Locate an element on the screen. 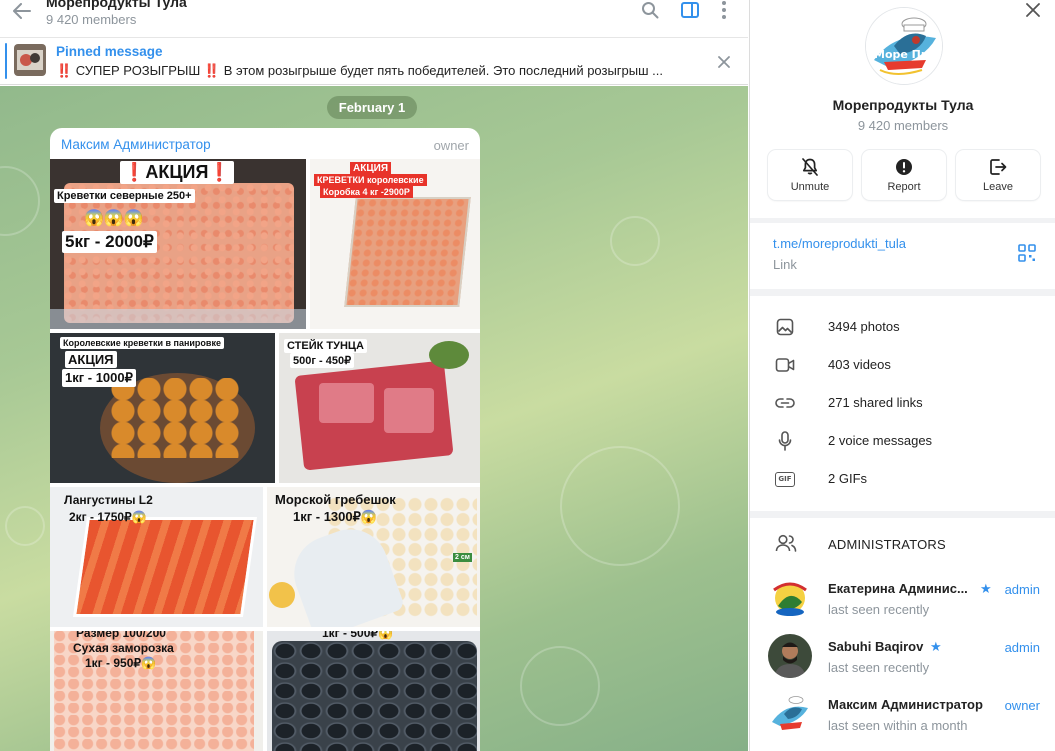 This screenshot has width=1055, height=751. gif-icon: GIF is located at coordinates (785, 479).